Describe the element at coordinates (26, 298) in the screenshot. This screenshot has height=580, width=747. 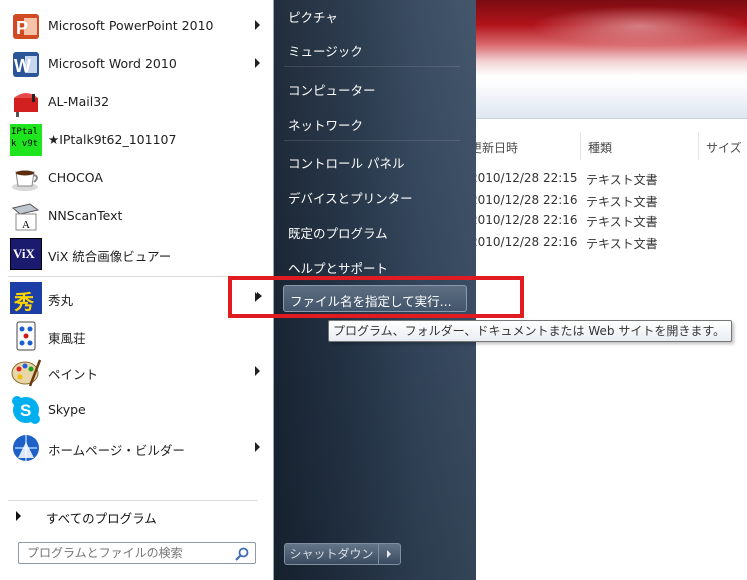
I see `hidemaru-icon: 秀` at that location.